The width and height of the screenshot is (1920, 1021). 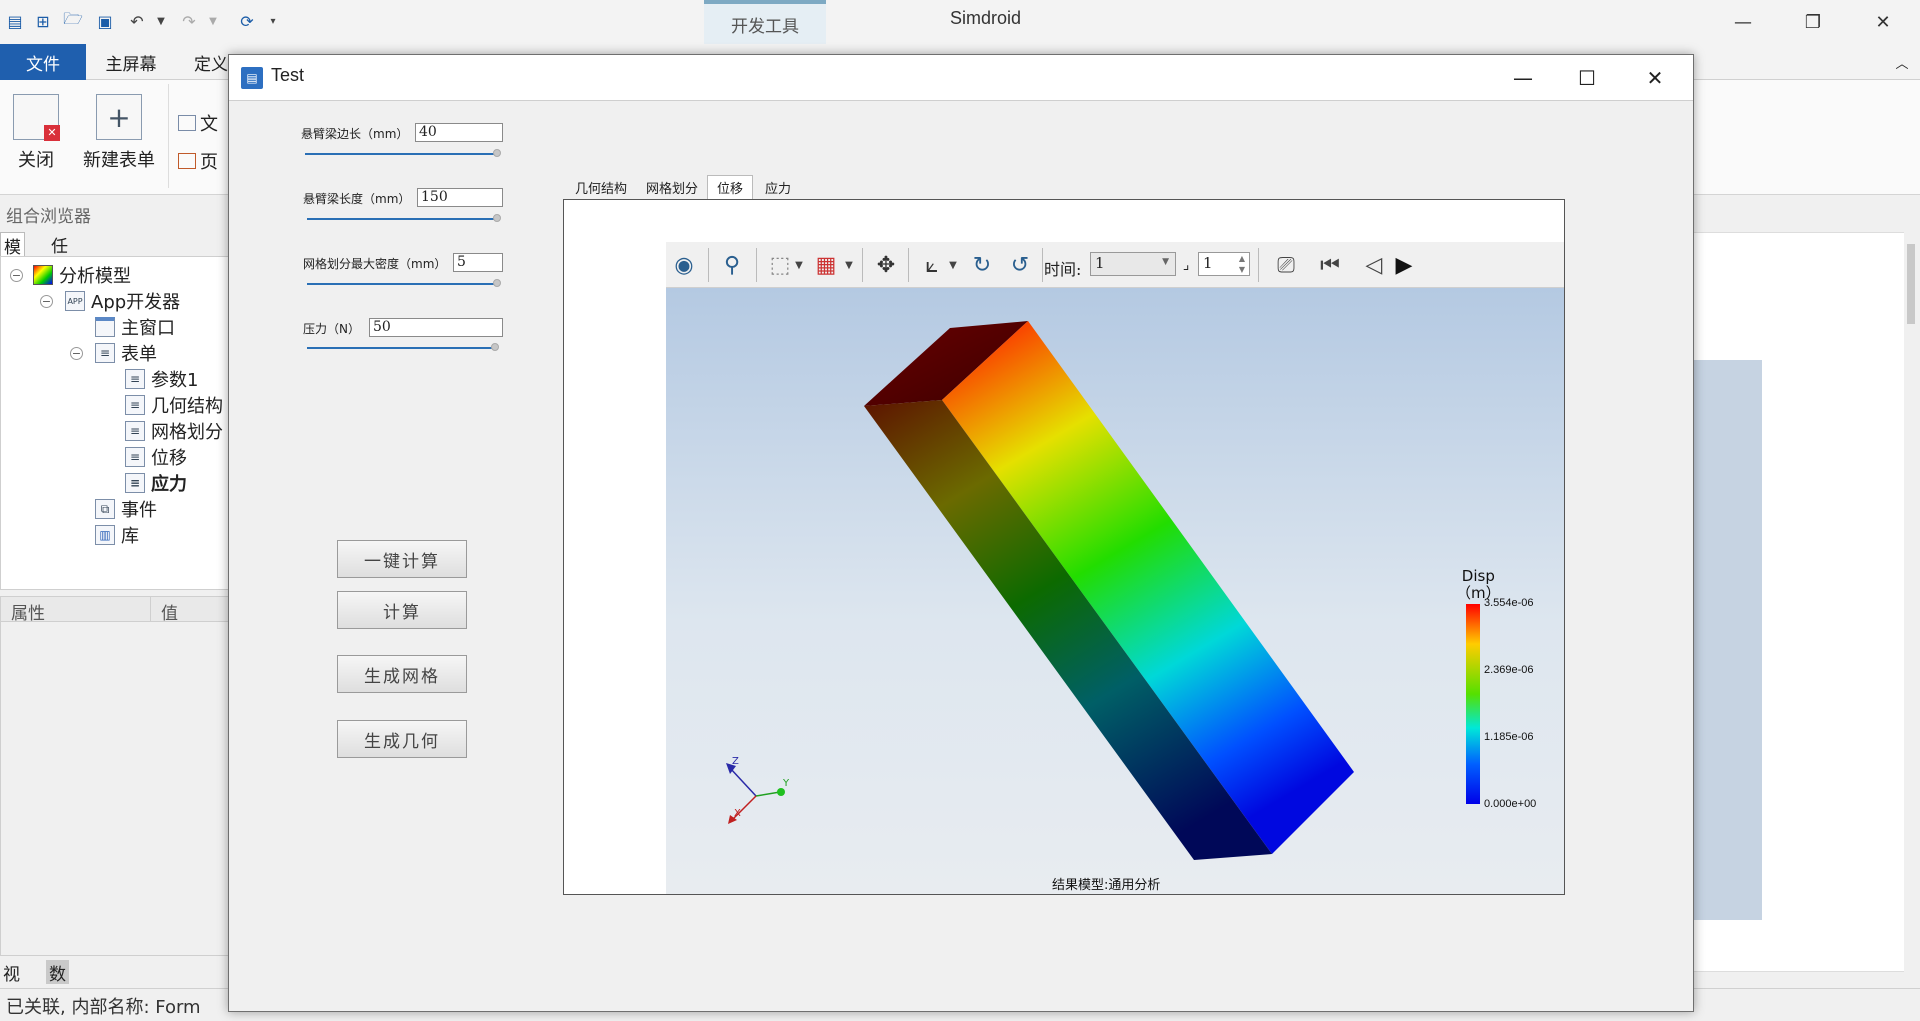 I want to click on axes-view-icon: ⟀, so click(x=932, y=265).